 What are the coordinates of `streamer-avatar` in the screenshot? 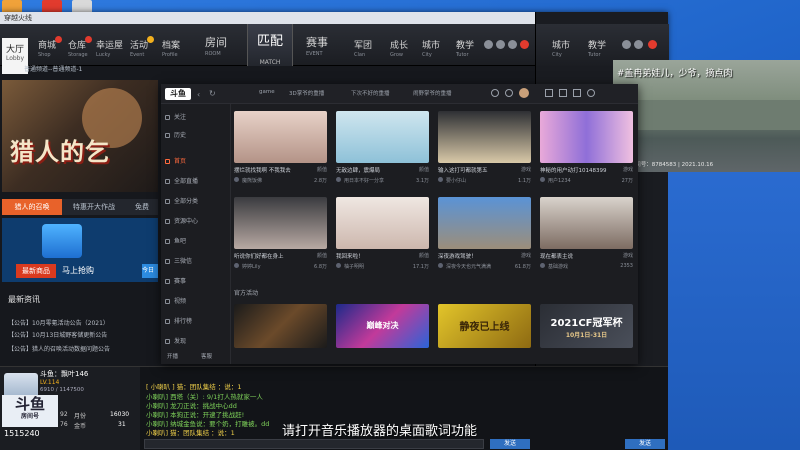 It's located at (236, 265).